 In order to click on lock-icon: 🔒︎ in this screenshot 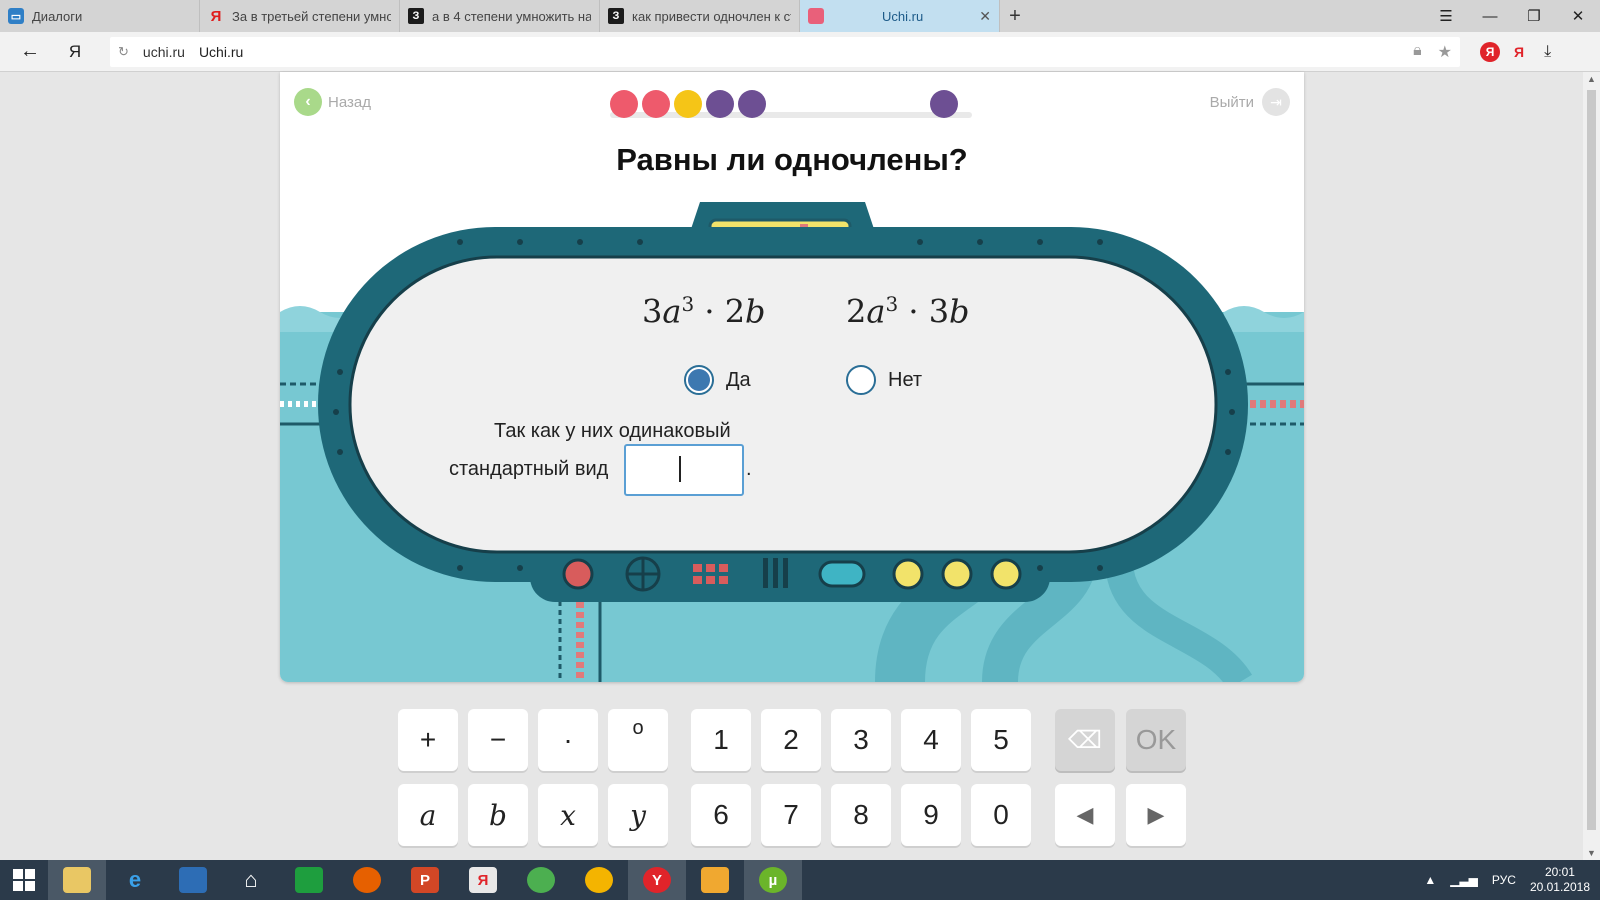, I will do `click(1417, 52)`.